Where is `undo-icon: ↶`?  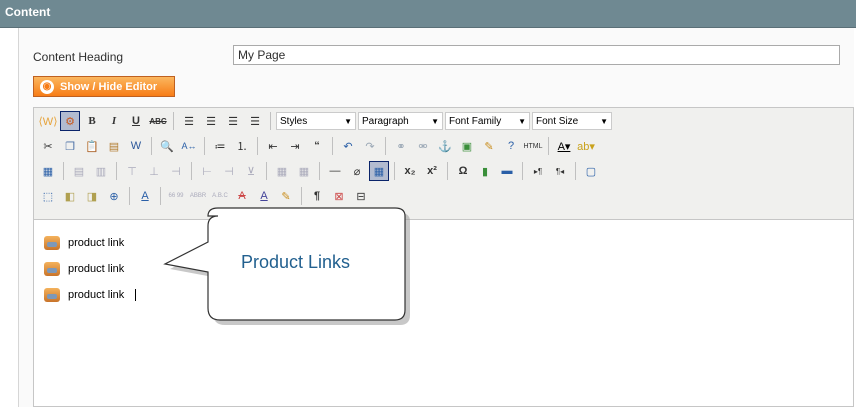 undo-icon: ↶ is located at coordinates (348, 146).